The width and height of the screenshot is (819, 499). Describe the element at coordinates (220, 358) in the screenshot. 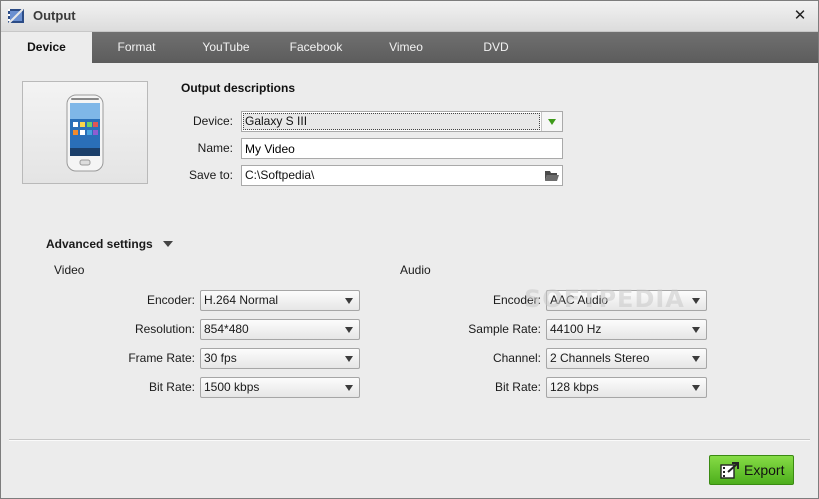

I see `frame-rate-value: 30 fps` at that location.